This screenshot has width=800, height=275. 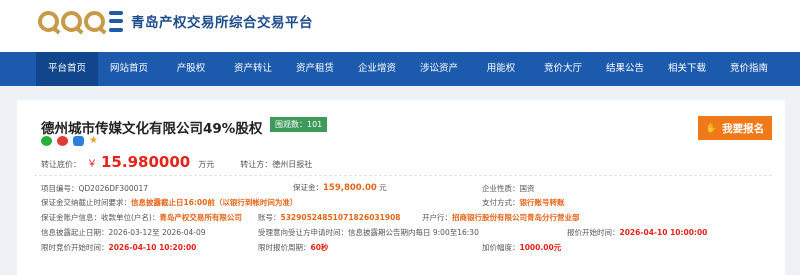 I want to click on payment-method: 支付方式：银行账号转账, so click(x=523, y=202).